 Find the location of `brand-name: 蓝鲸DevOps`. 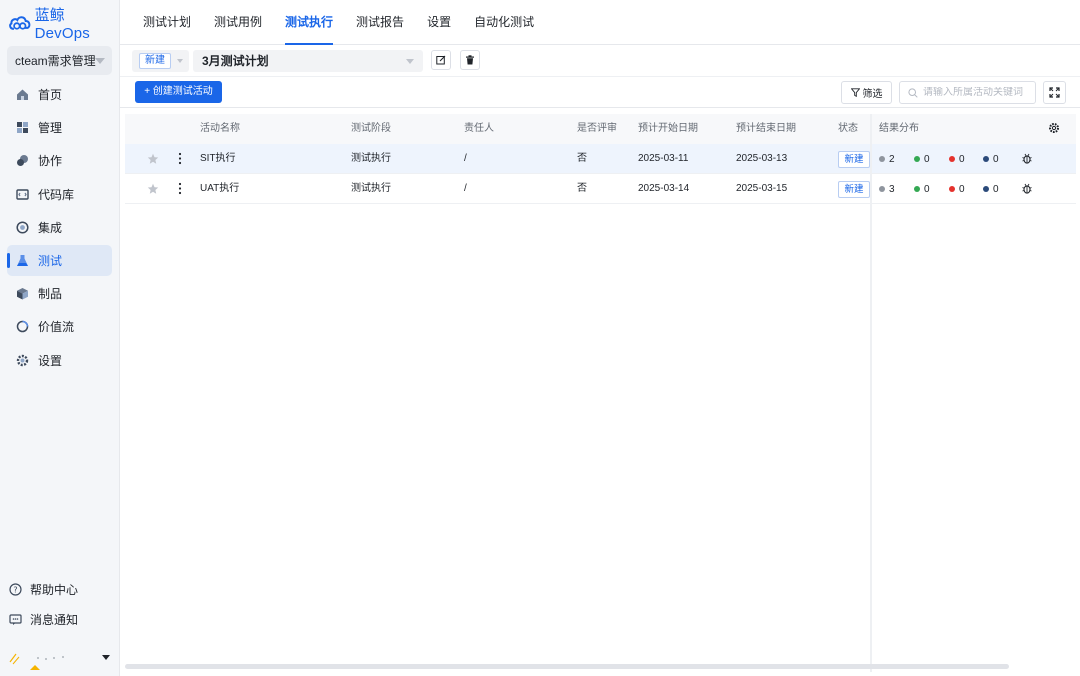

brand-name: 蓝鲸DevOps is located at coordinates (62, 24).